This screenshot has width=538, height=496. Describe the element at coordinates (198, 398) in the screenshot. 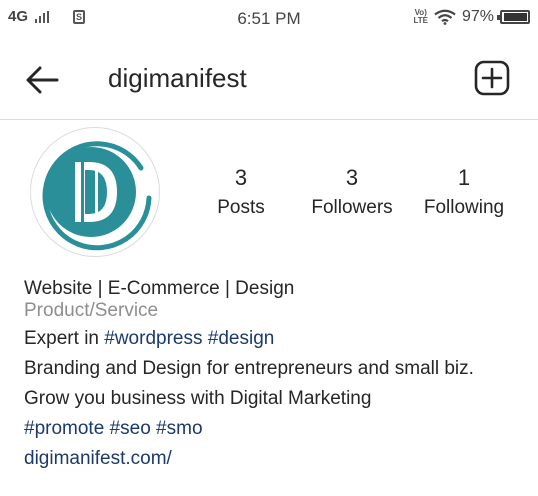

I see `bio-line-grow: Grow you business with Digital Marketing` at that location.